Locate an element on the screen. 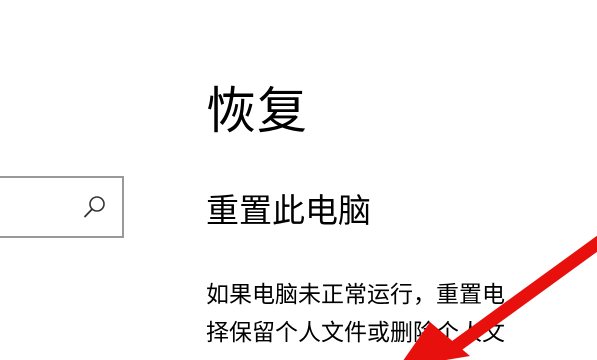 This screenshot has height=360, width=597. reset-description-line-1: 如果电脑未正常运行，重置电 is located at coordinates (355, 295).